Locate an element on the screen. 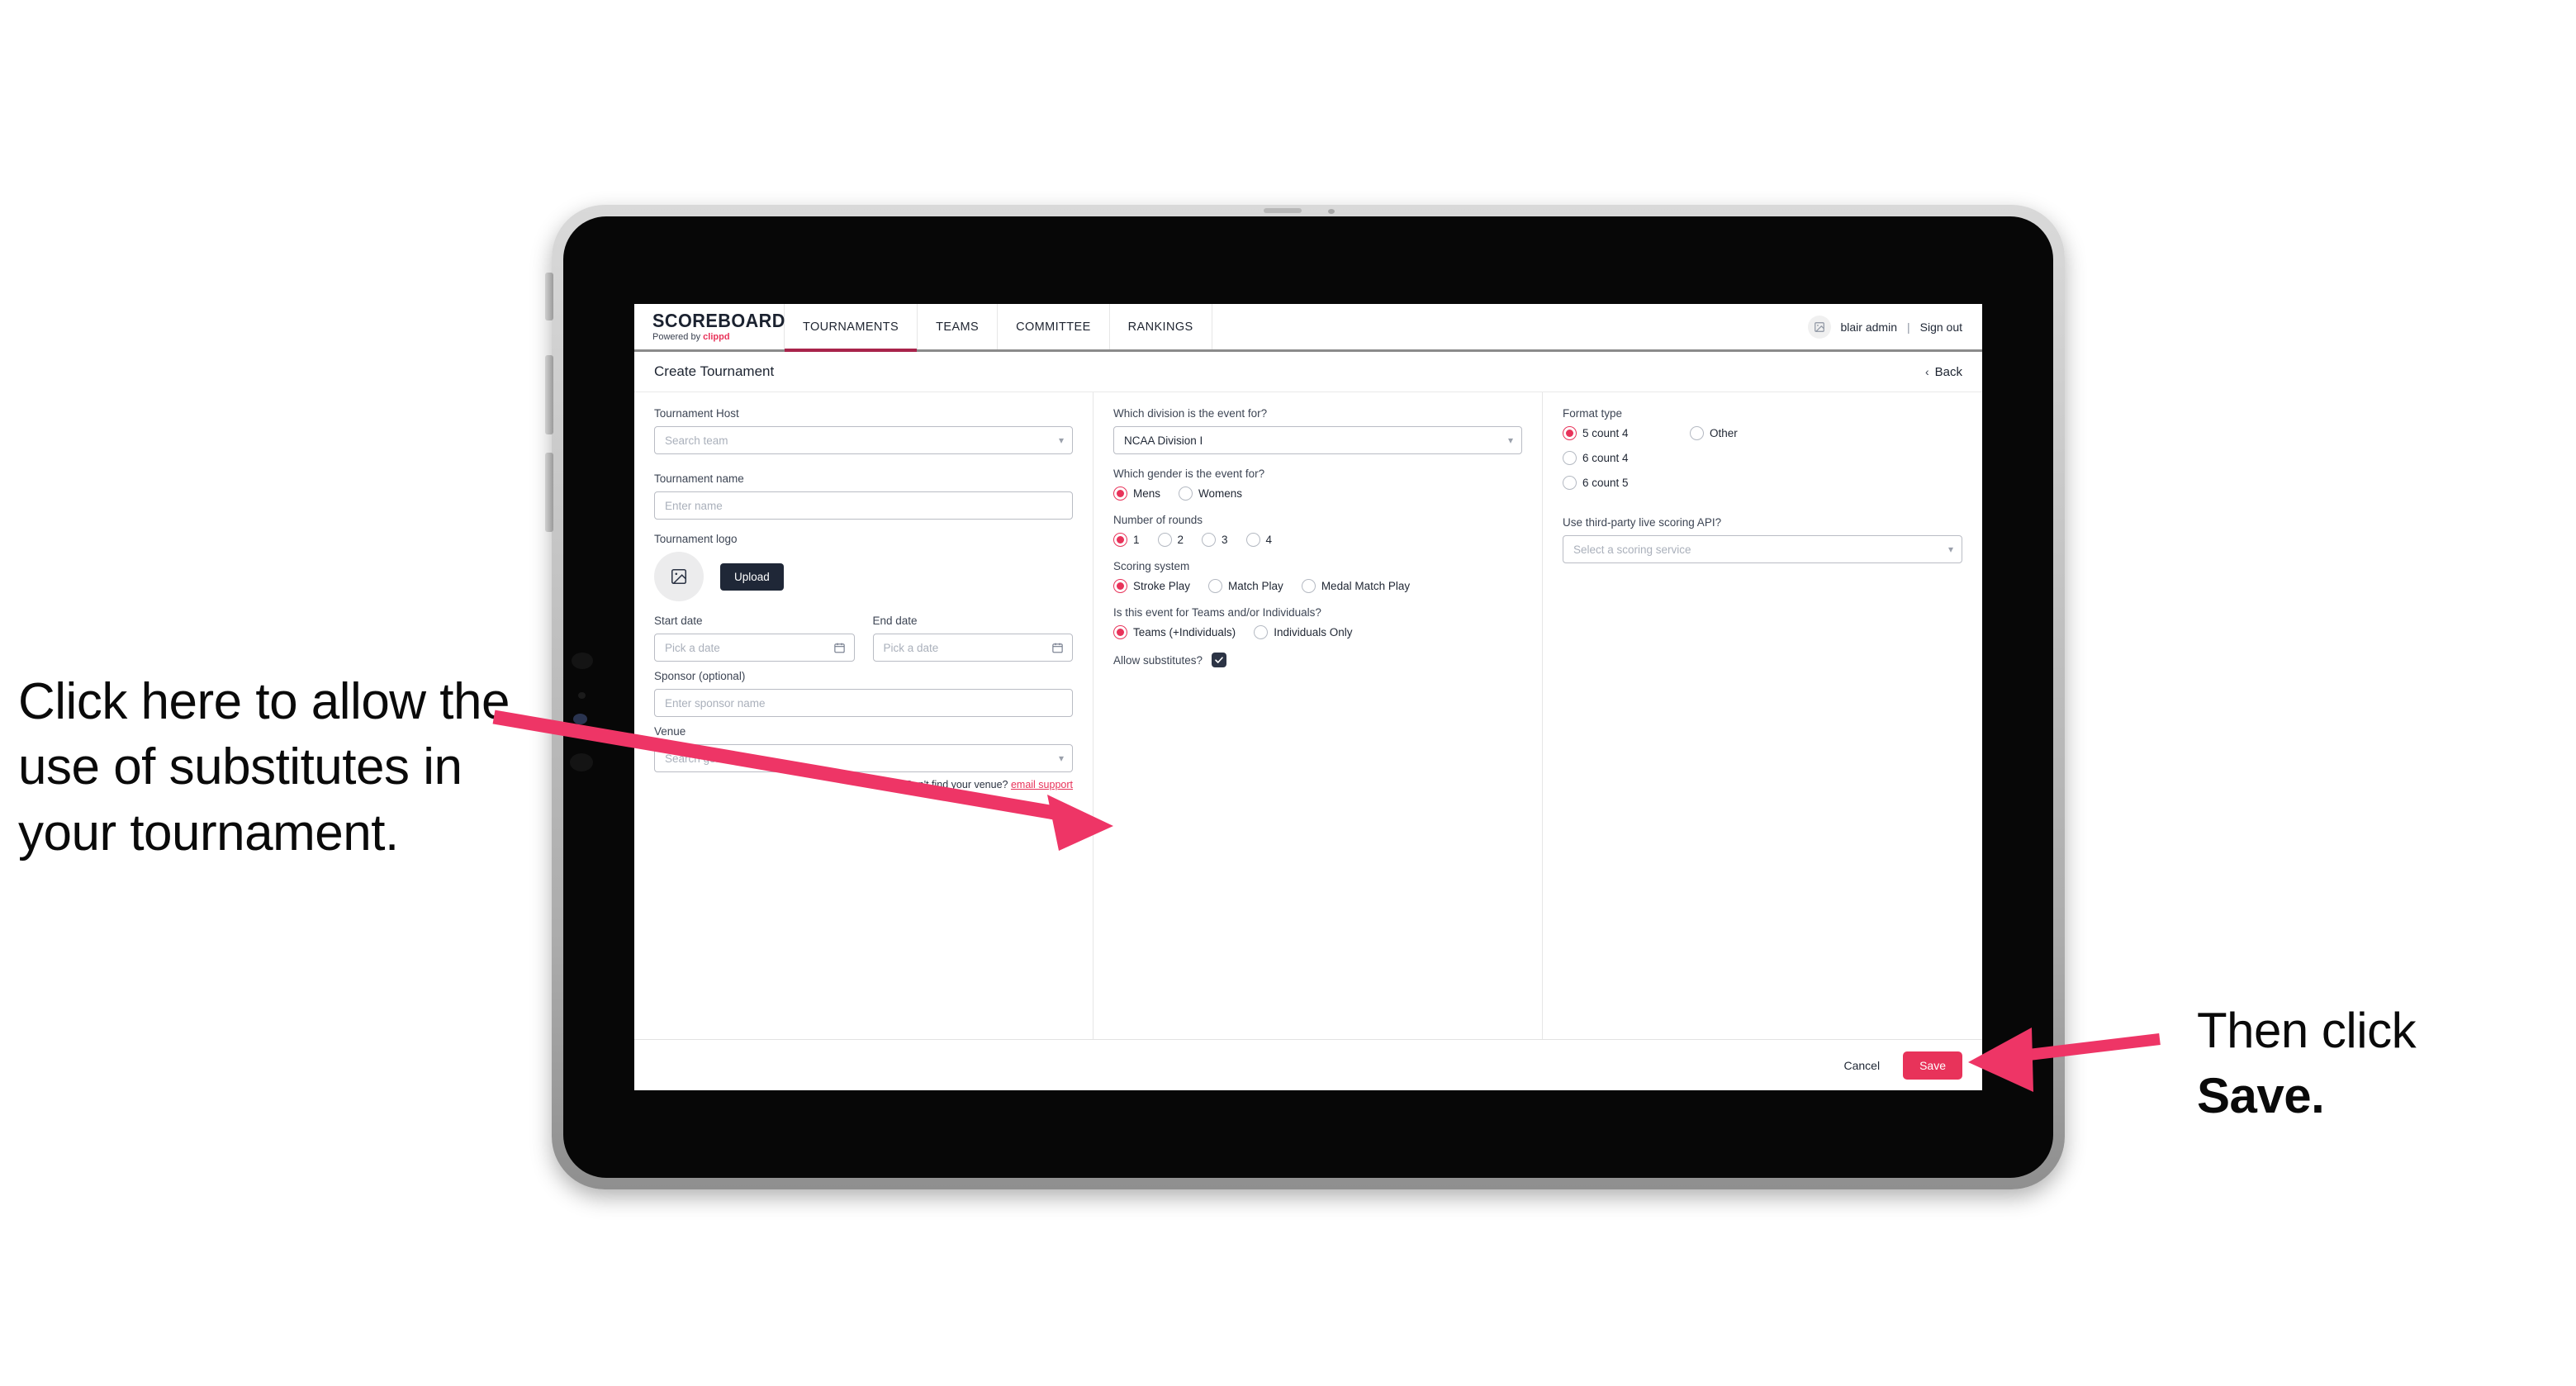  nav-tab-committee: COMMITTEE is located at coordinates (1054, 326).